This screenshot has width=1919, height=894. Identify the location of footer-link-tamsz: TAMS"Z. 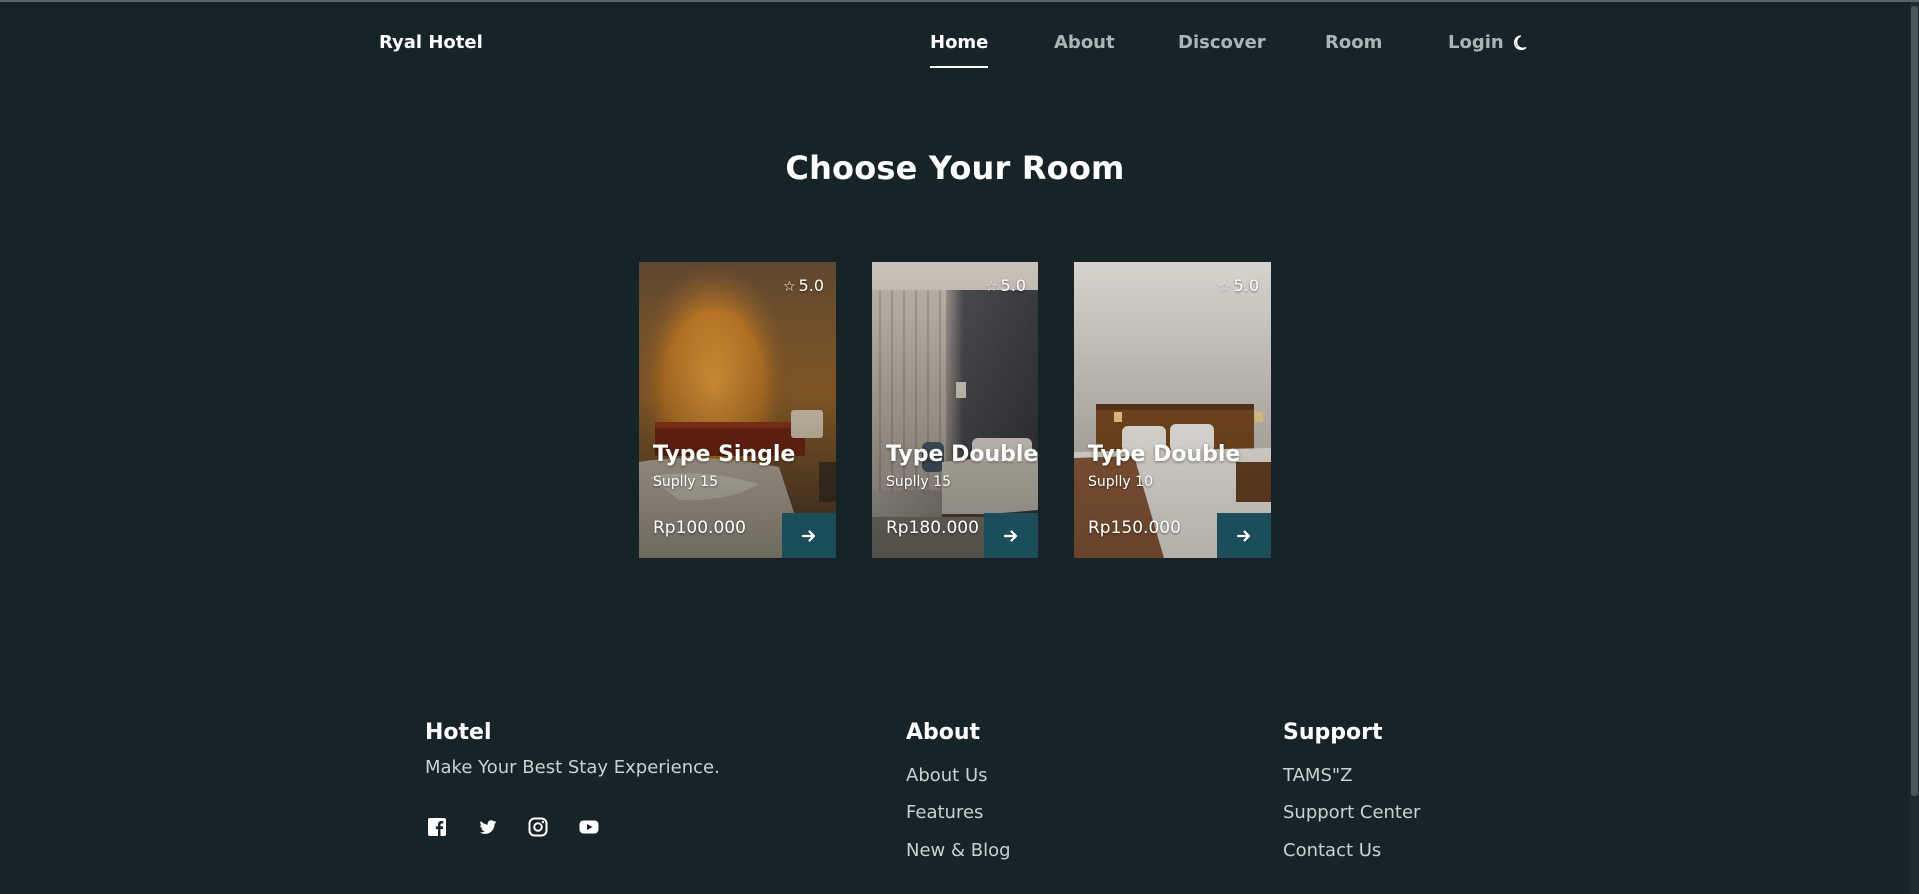
(1317, 775).